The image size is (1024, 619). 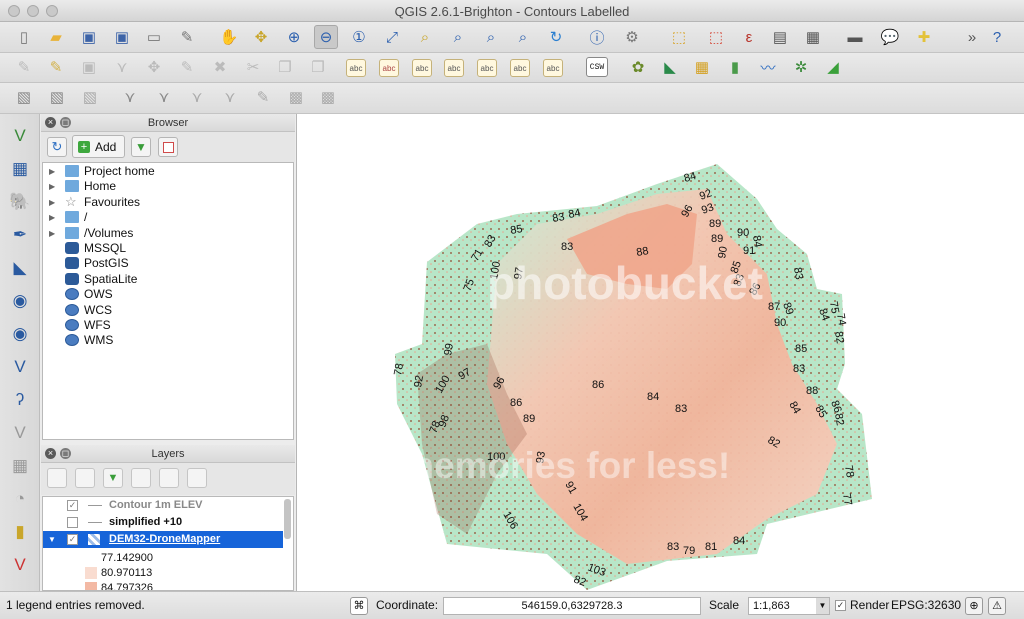 What do you see at coordinates (20, 235) in the screenshot?
I see `add-spatialite-layer-icon: ✒` at bounding box center [20, 235].